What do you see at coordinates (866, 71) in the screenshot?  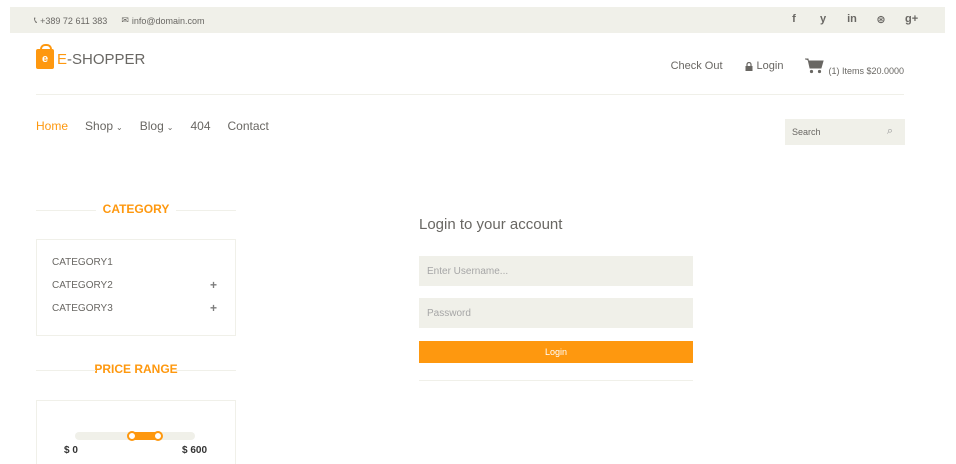 I see `cart-summary: (1) Items $20.0000` at bounding box center [866, 71].